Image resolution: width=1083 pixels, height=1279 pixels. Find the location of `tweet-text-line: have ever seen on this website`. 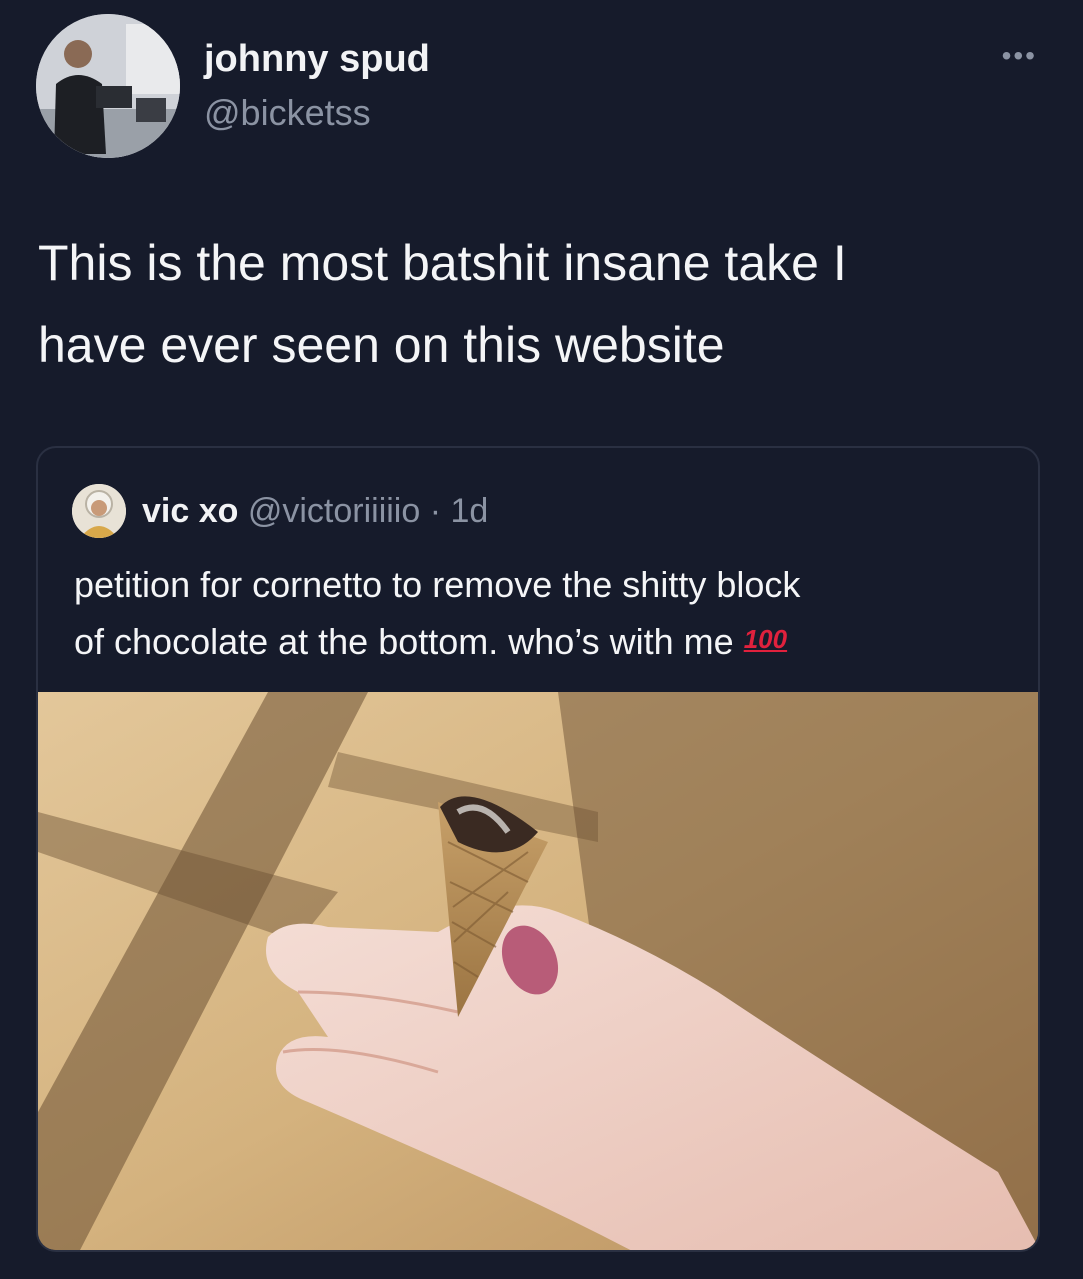

tweet-text-line: have ever seen on this website is located at coordinates (381, 345).